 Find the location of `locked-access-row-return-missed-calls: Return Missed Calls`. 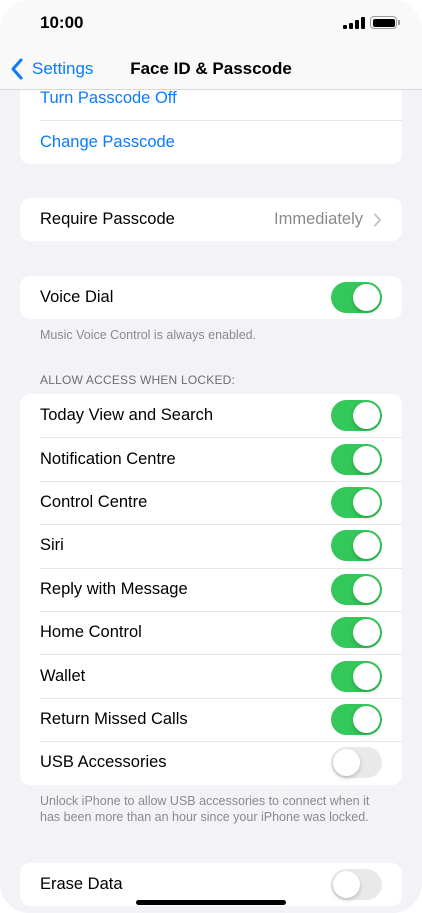

locked-access-row-return-missed-calls: Return Missed Calls is located at coordinates (211, 719).